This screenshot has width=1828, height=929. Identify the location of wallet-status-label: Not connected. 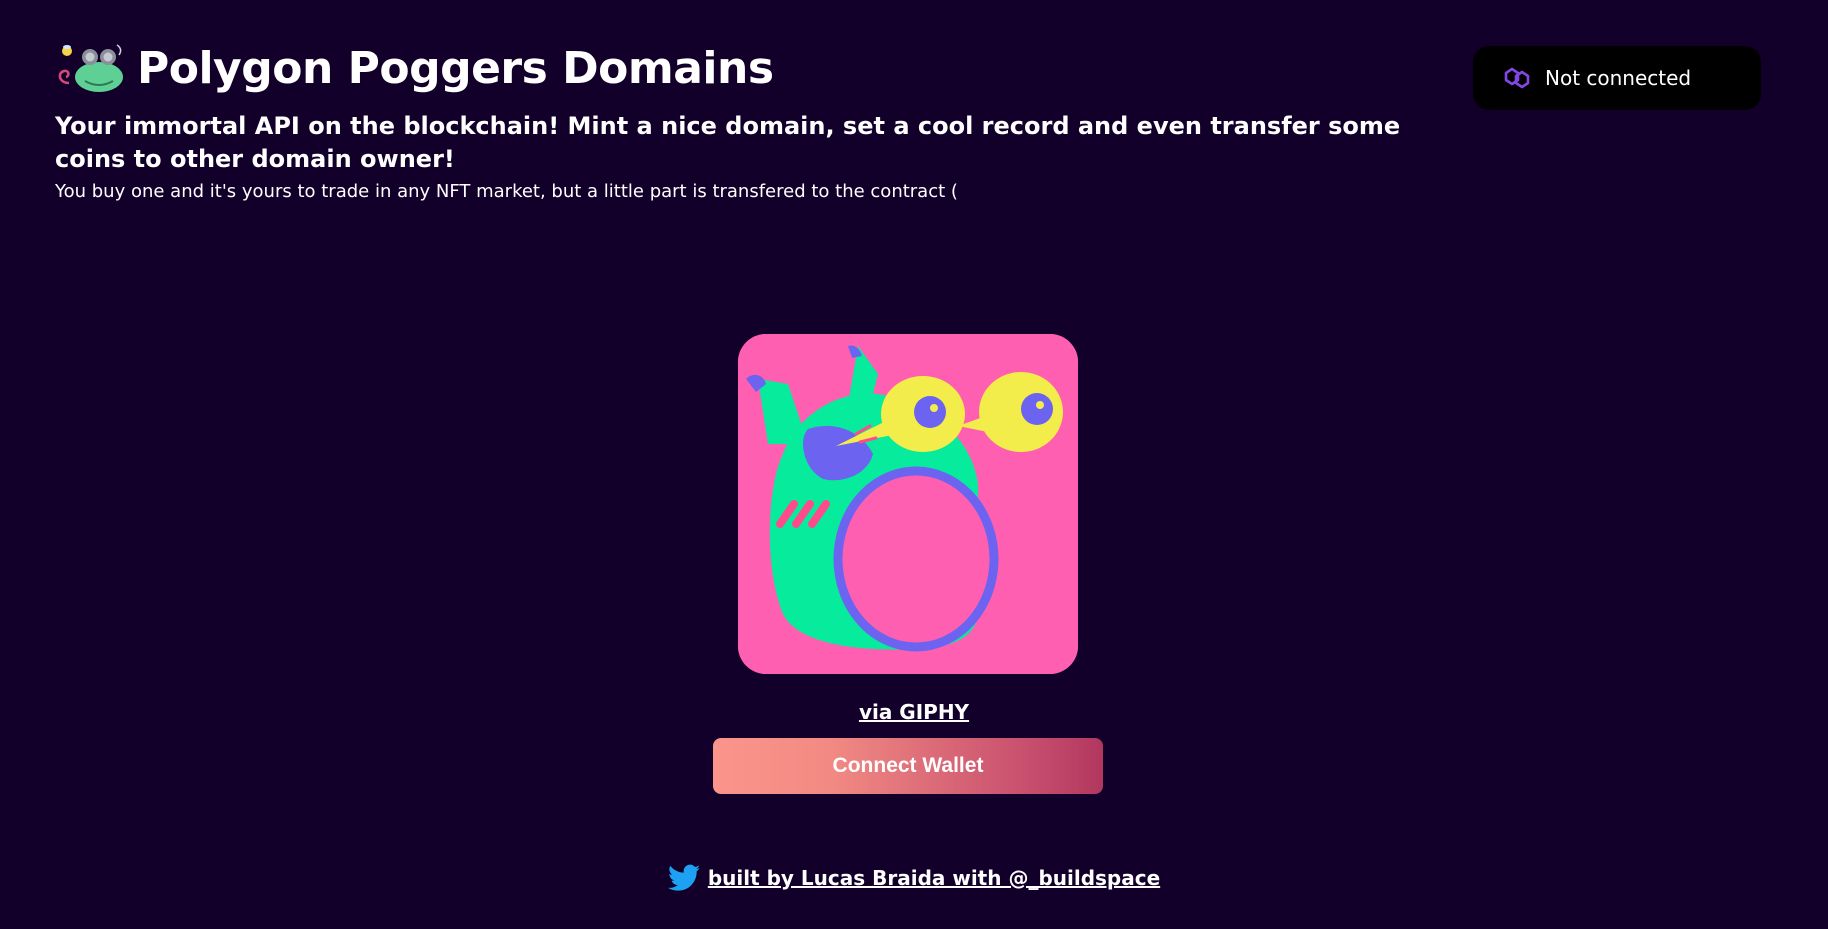
(1618, 78).